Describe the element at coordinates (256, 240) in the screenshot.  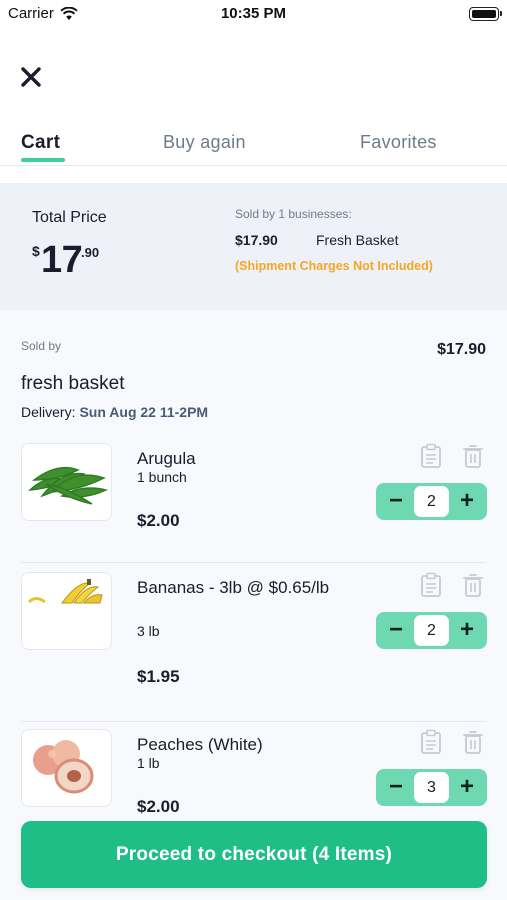
I see `business-amount: $17.90` at that location.